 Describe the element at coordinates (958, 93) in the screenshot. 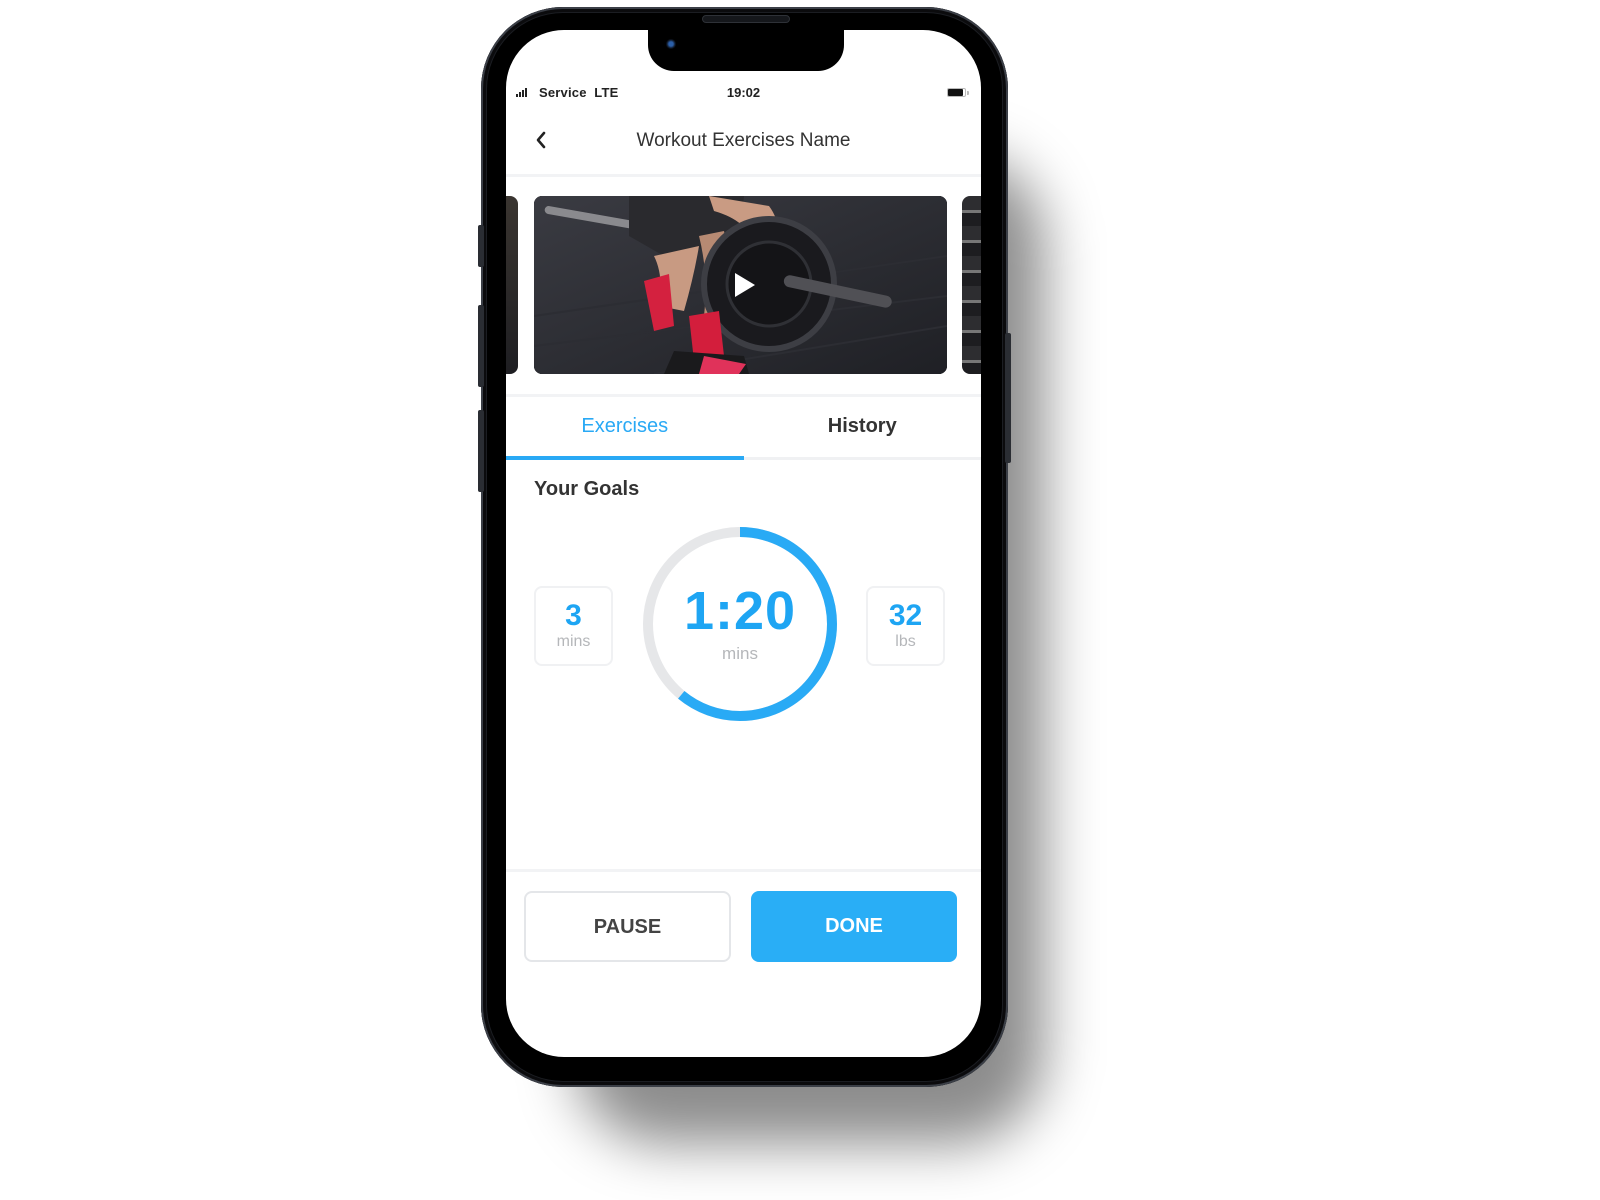

I see `battery-icon` at that location.